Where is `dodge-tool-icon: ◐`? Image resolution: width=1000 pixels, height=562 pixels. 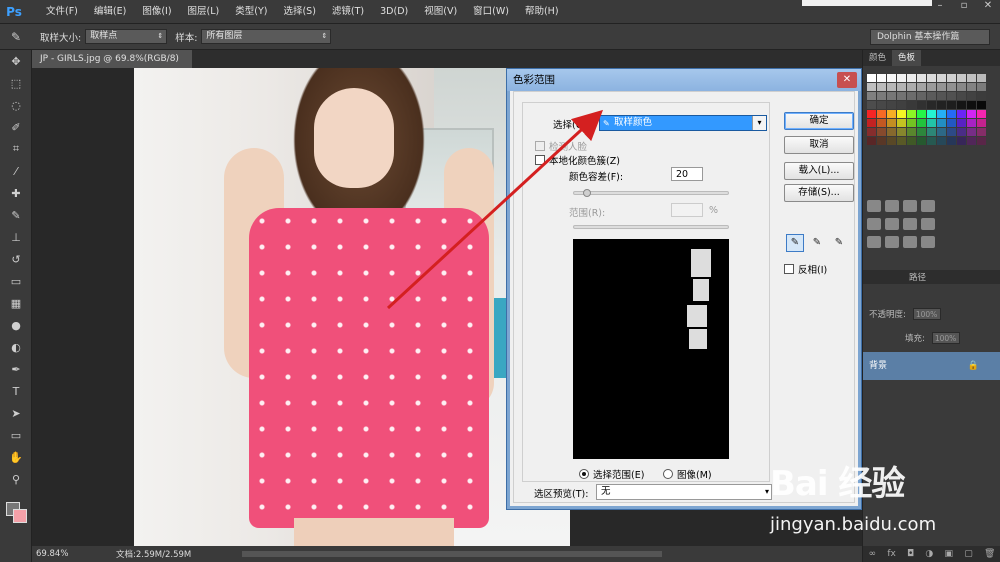 dodge-tool-icon: ◐ is located at coordinates (16, 347).